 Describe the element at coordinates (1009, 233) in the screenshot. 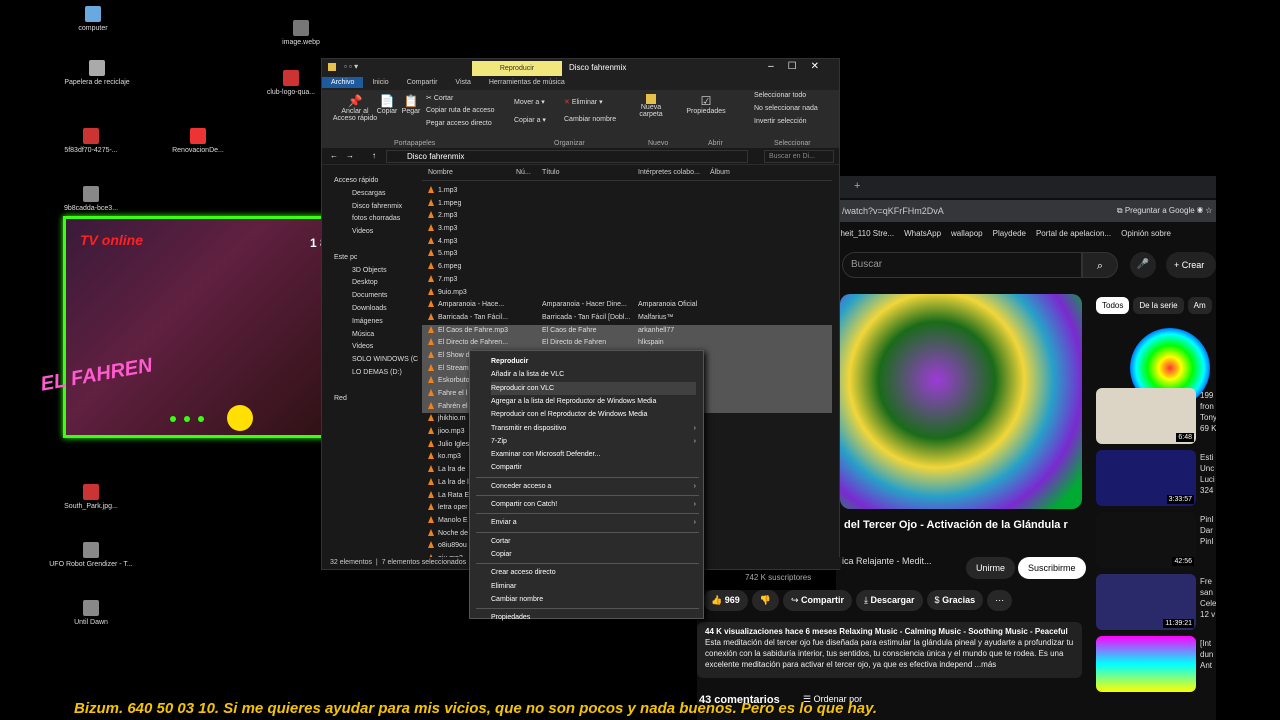

I see `bookmark-item: Playdede` at that location.